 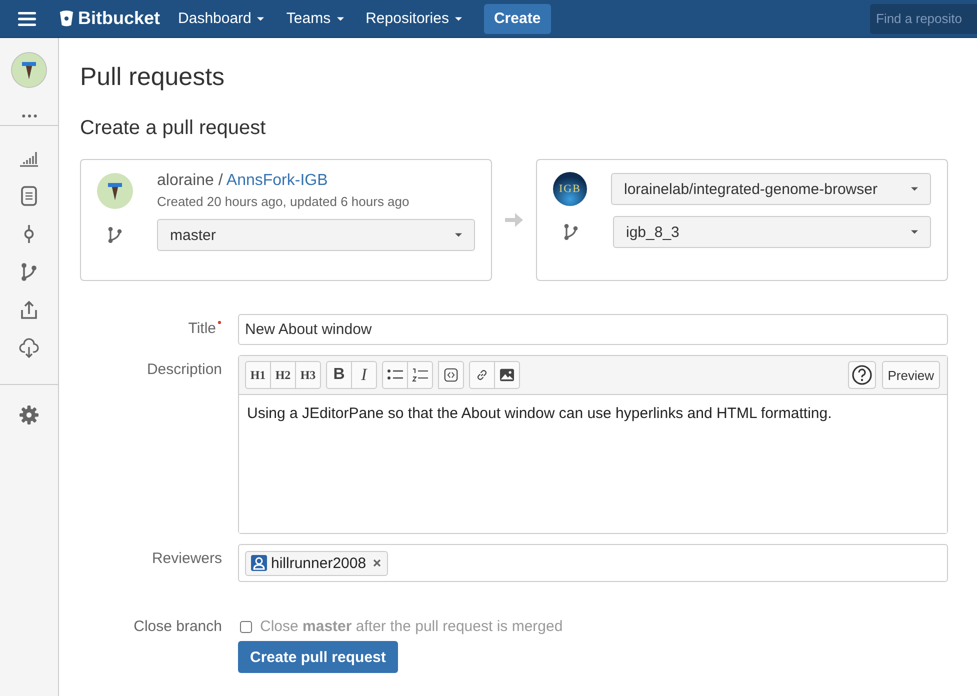 What do you see at coordinates (911, 375) in the screenshot?
I see `preview-button: Preview` at bounding box center [911, 375].